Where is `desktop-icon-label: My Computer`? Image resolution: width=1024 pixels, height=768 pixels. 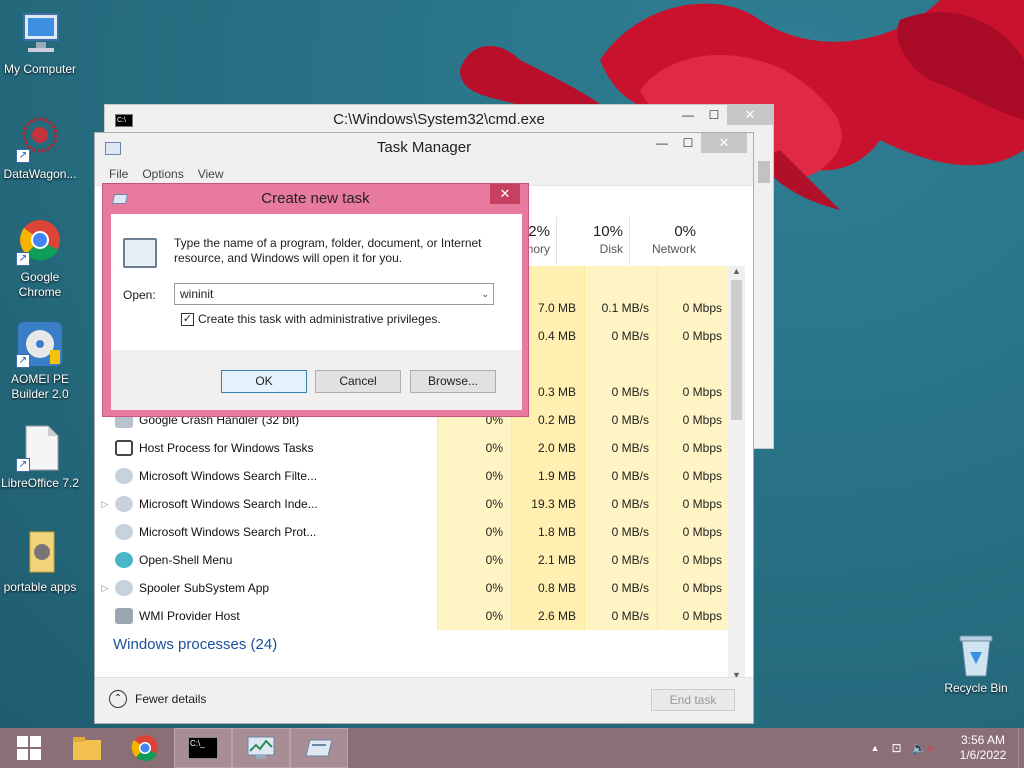 desktop-icon-label: My Computer is located at coordinates (40, 69).